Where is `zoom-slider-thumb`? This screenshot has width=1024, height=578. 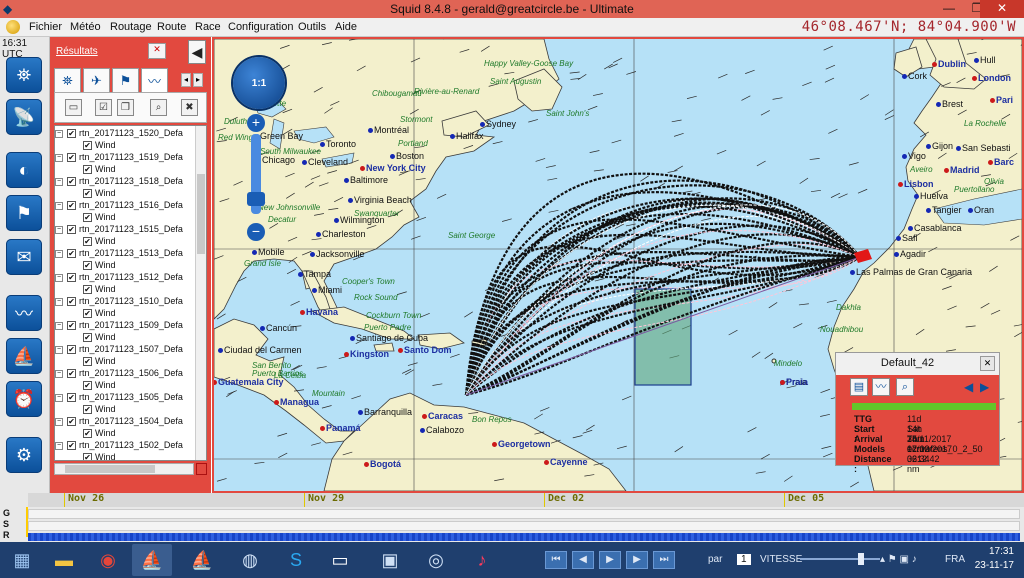 zoom-slider-thumb is located at coordinates (256, 199).